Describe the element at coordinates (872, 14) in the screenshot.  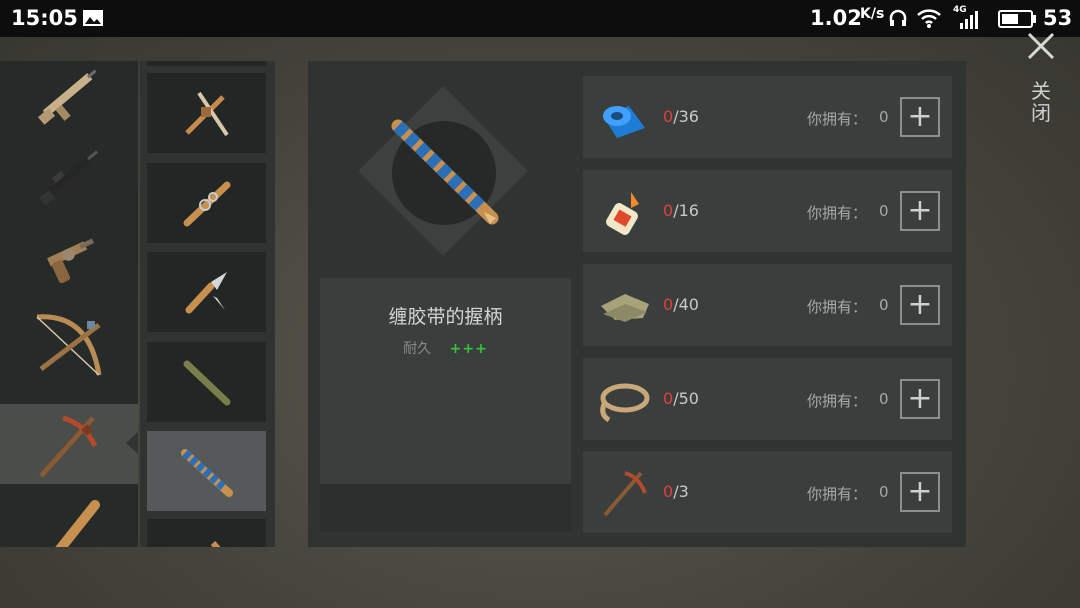
I see `net-speed-unit: K/s` at that location.